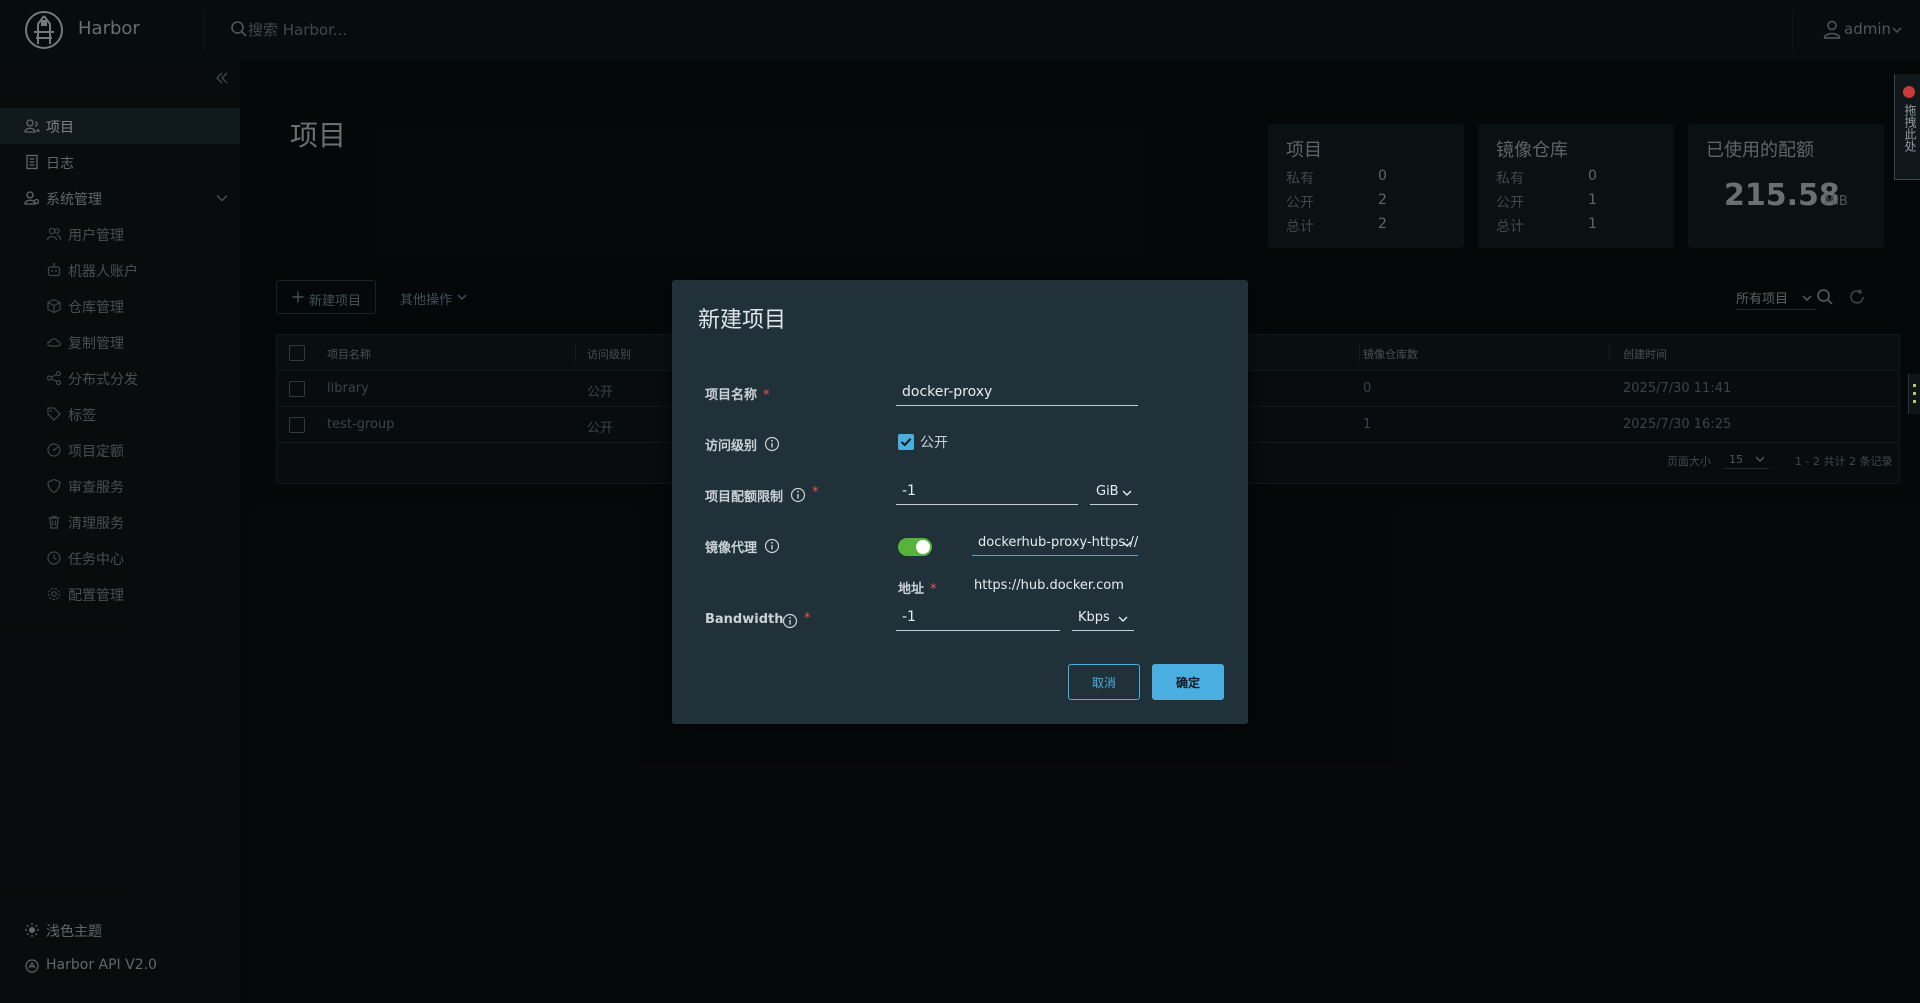  I want to click on bandwidth-label: Bandwidth, so click(744, 619).